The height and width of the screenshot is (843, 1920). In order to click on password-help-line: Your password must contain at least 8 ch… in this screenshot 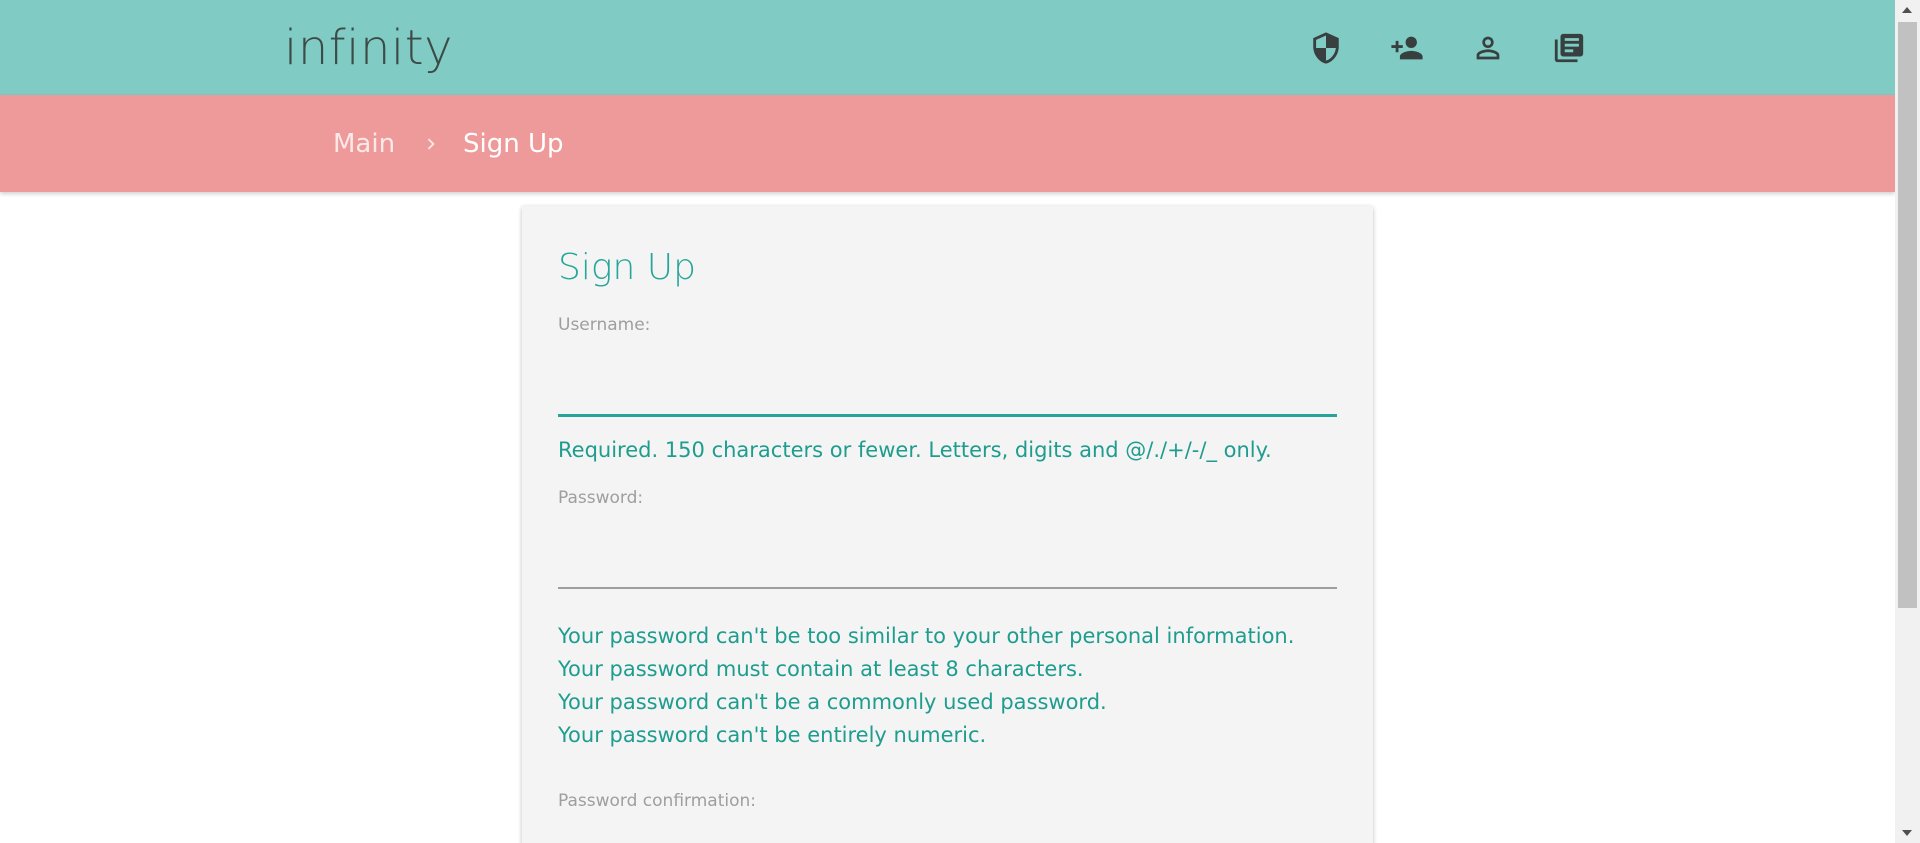, I will do `click(821, 669)`.